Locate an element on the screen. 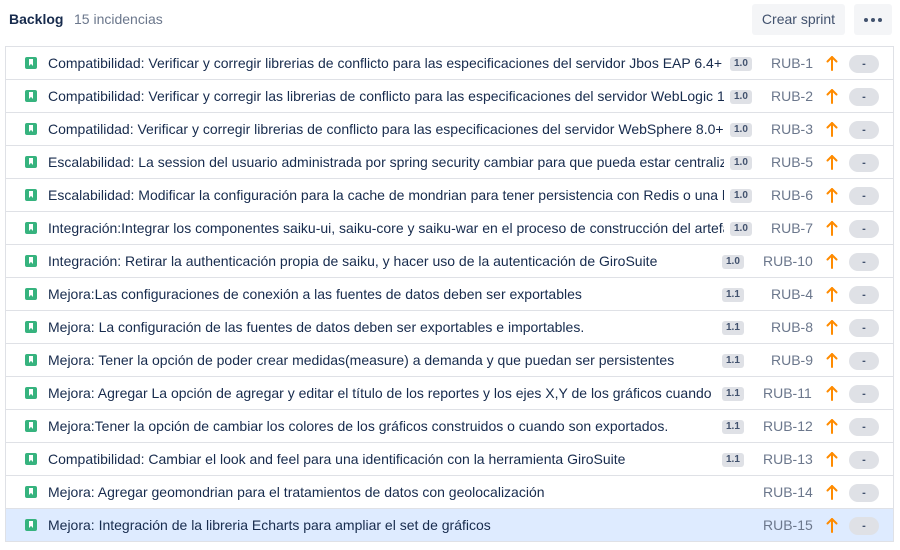 The height and width of the screenshot is (550, 900). more-options-button is located at coordinates (873, 19).